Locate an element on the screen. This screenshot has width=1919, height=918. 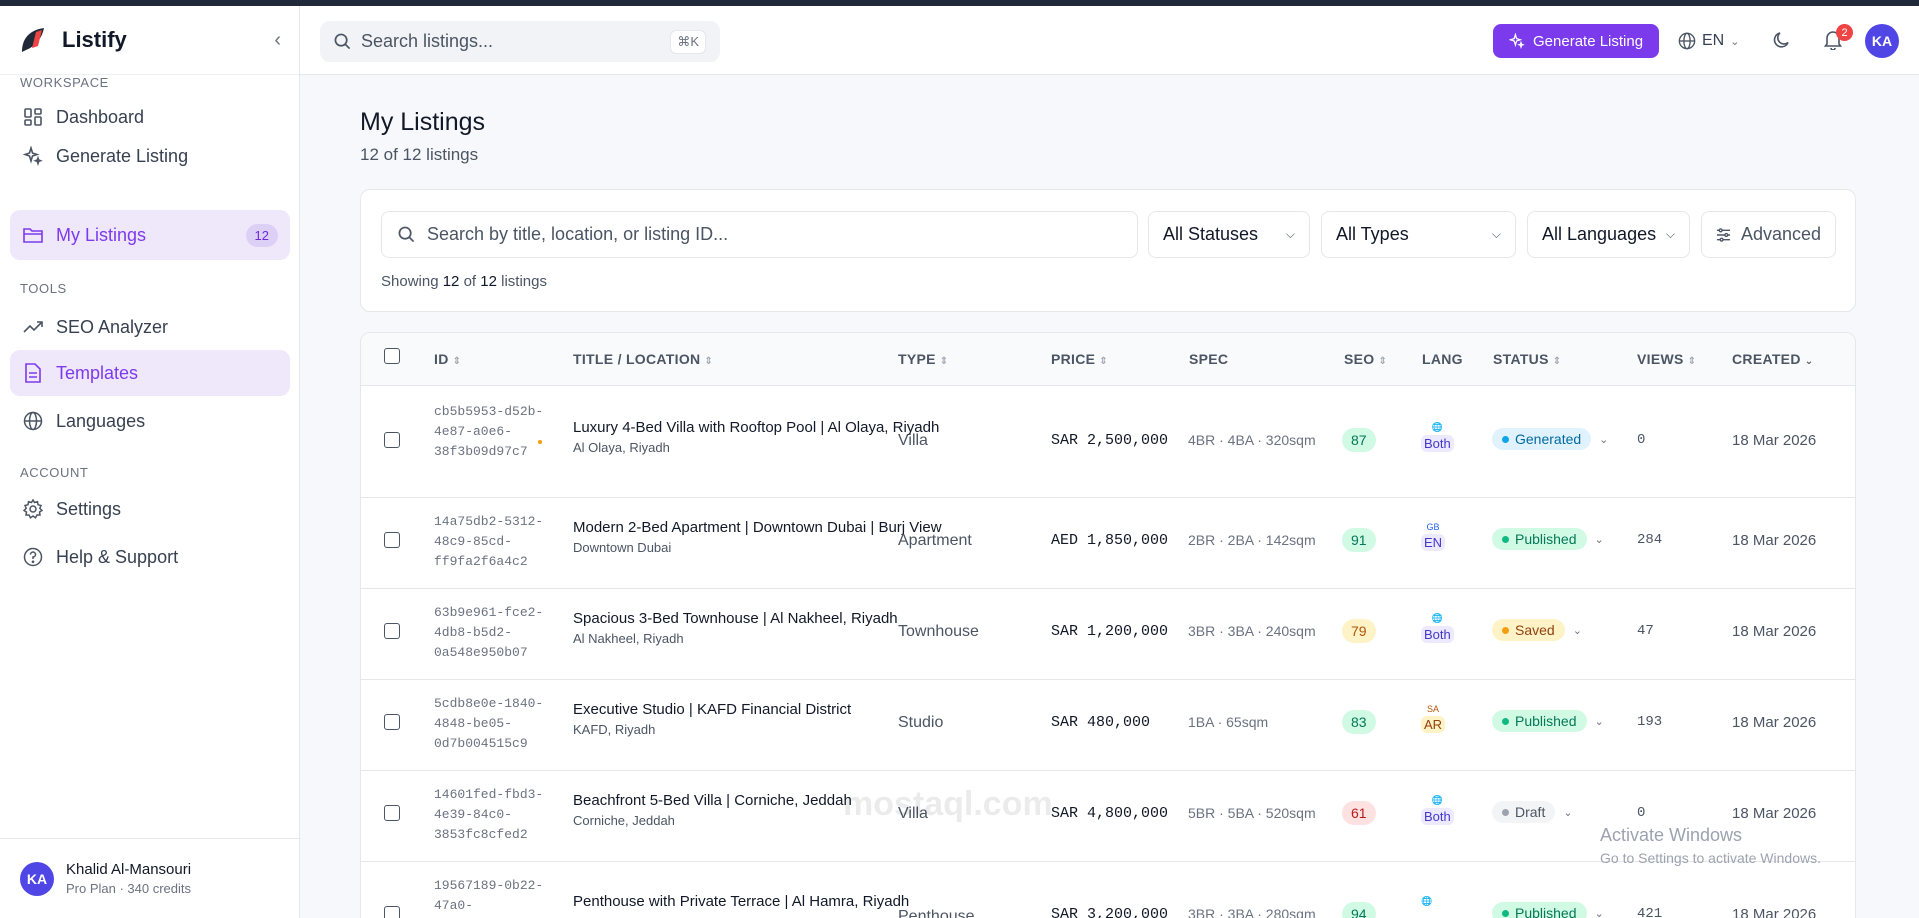
sidebar-item-help-support: Help & Support is located at coordinates (150, 557).